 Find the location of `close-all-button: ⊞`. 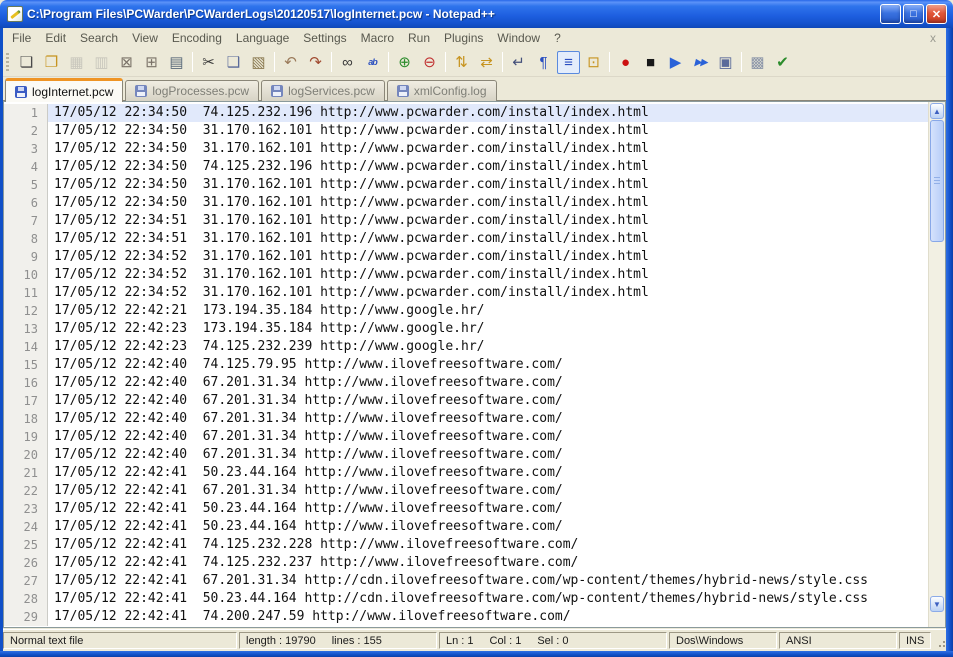

close-all-button: ⊞ is located at coordinates (151, 62).